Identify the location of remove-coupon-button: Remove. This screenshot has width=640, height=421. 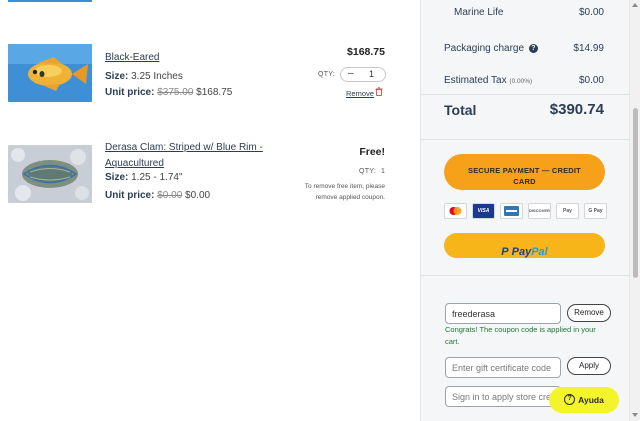
(589, 313).